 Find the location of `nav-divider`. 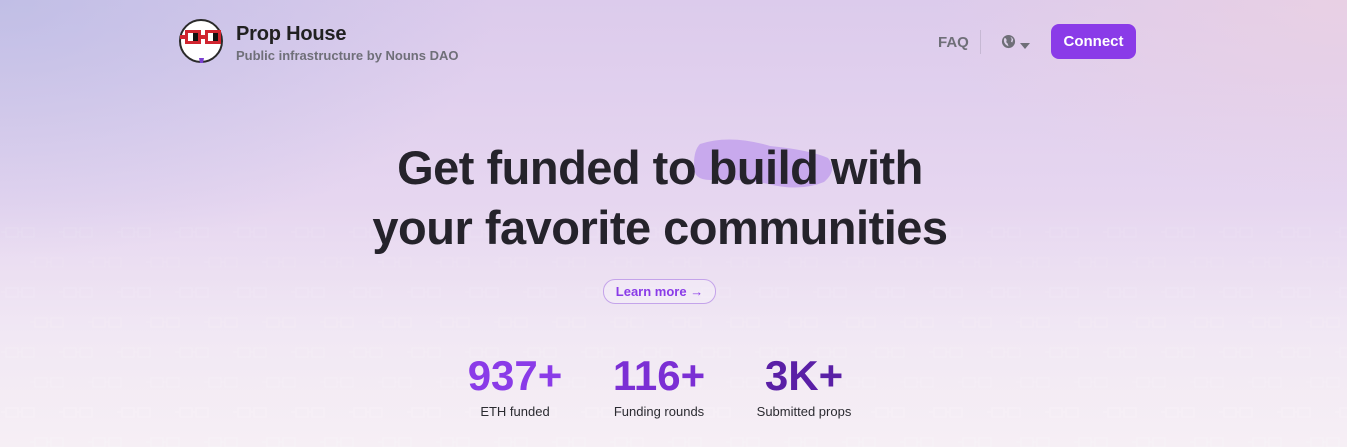

nav-divider is located at coordinates (980, 42).